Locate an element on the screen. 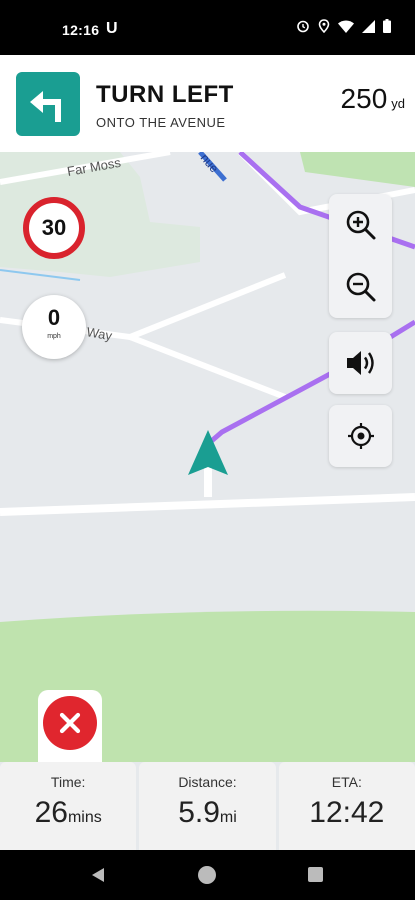 The image size is (415, 900). system-nav-bar is located at coordinates (207, 875).